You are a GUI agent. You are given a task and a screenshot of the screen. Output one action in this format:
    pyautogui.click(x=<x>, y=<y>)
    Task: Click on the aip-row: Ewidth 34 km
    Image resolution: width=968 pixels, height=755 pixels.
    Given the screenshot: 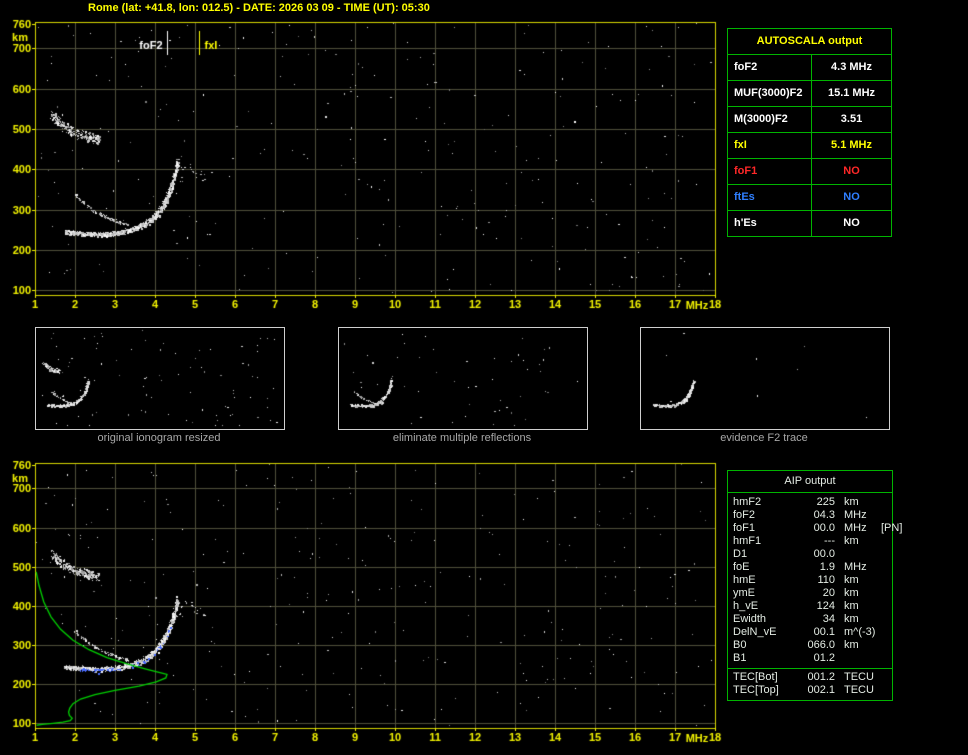 What is the action you would take?
    pyautogui.click(x=810, y=619)
    